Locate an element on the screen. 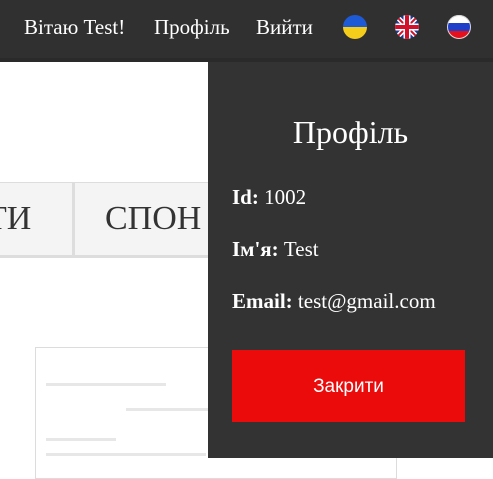 The image size is (493, 479). profile-link: Профіль is located at coordinates (192, 27).